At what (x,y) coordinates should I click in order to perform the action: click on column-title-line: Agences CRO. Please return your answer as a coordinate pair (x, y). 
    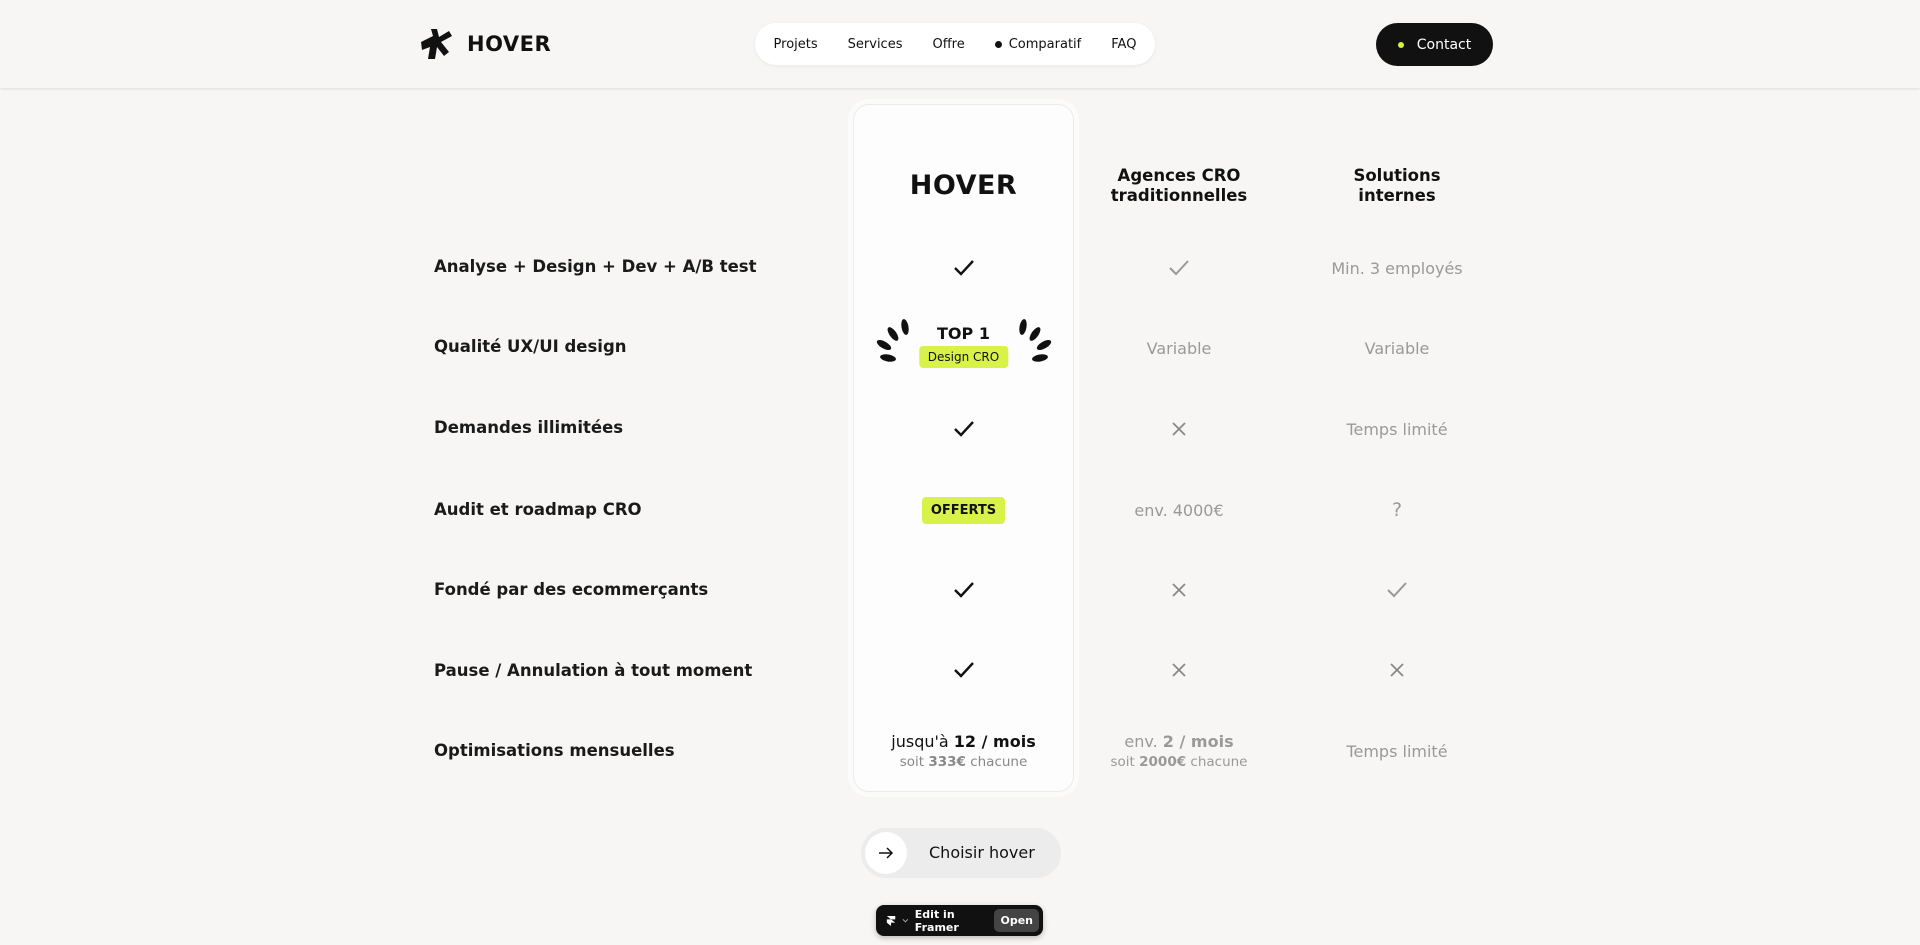
    Looking at the image, I should click on (1179, 175).